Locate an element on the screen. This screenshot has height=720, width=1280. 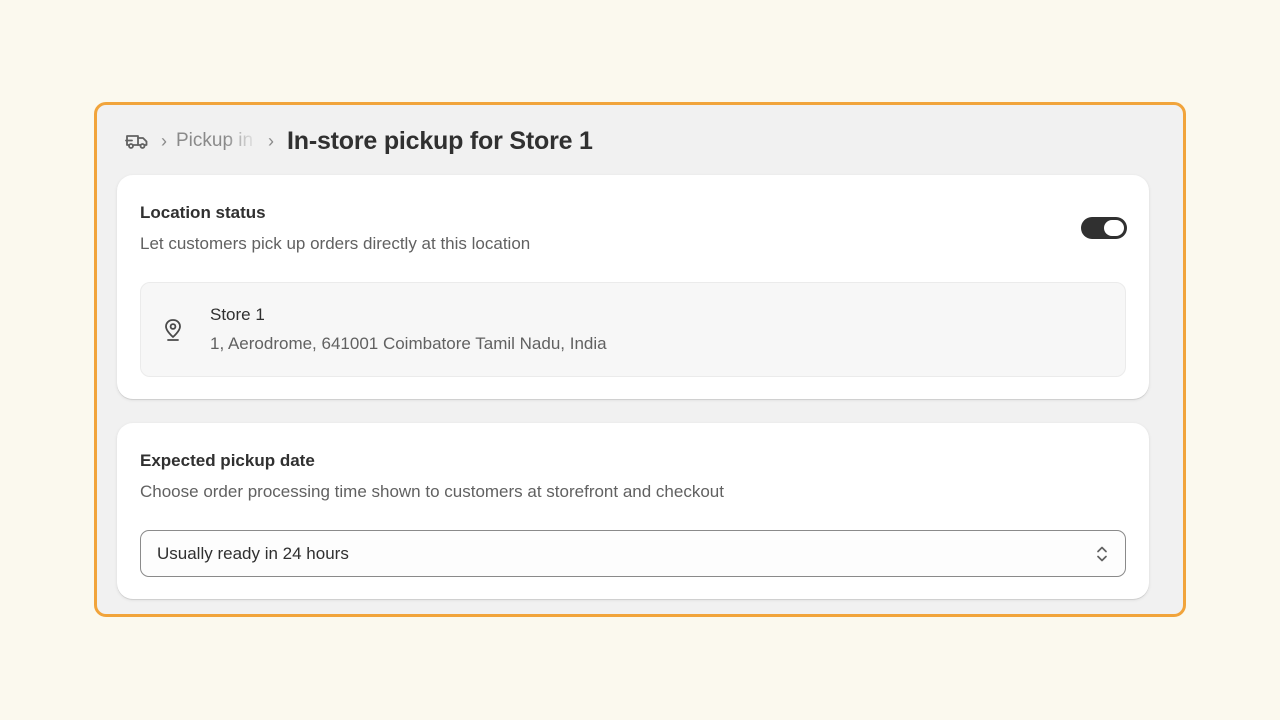
pickup-time-selected-value: Usually ready in 24 hours is located at coordinates (253, 553).